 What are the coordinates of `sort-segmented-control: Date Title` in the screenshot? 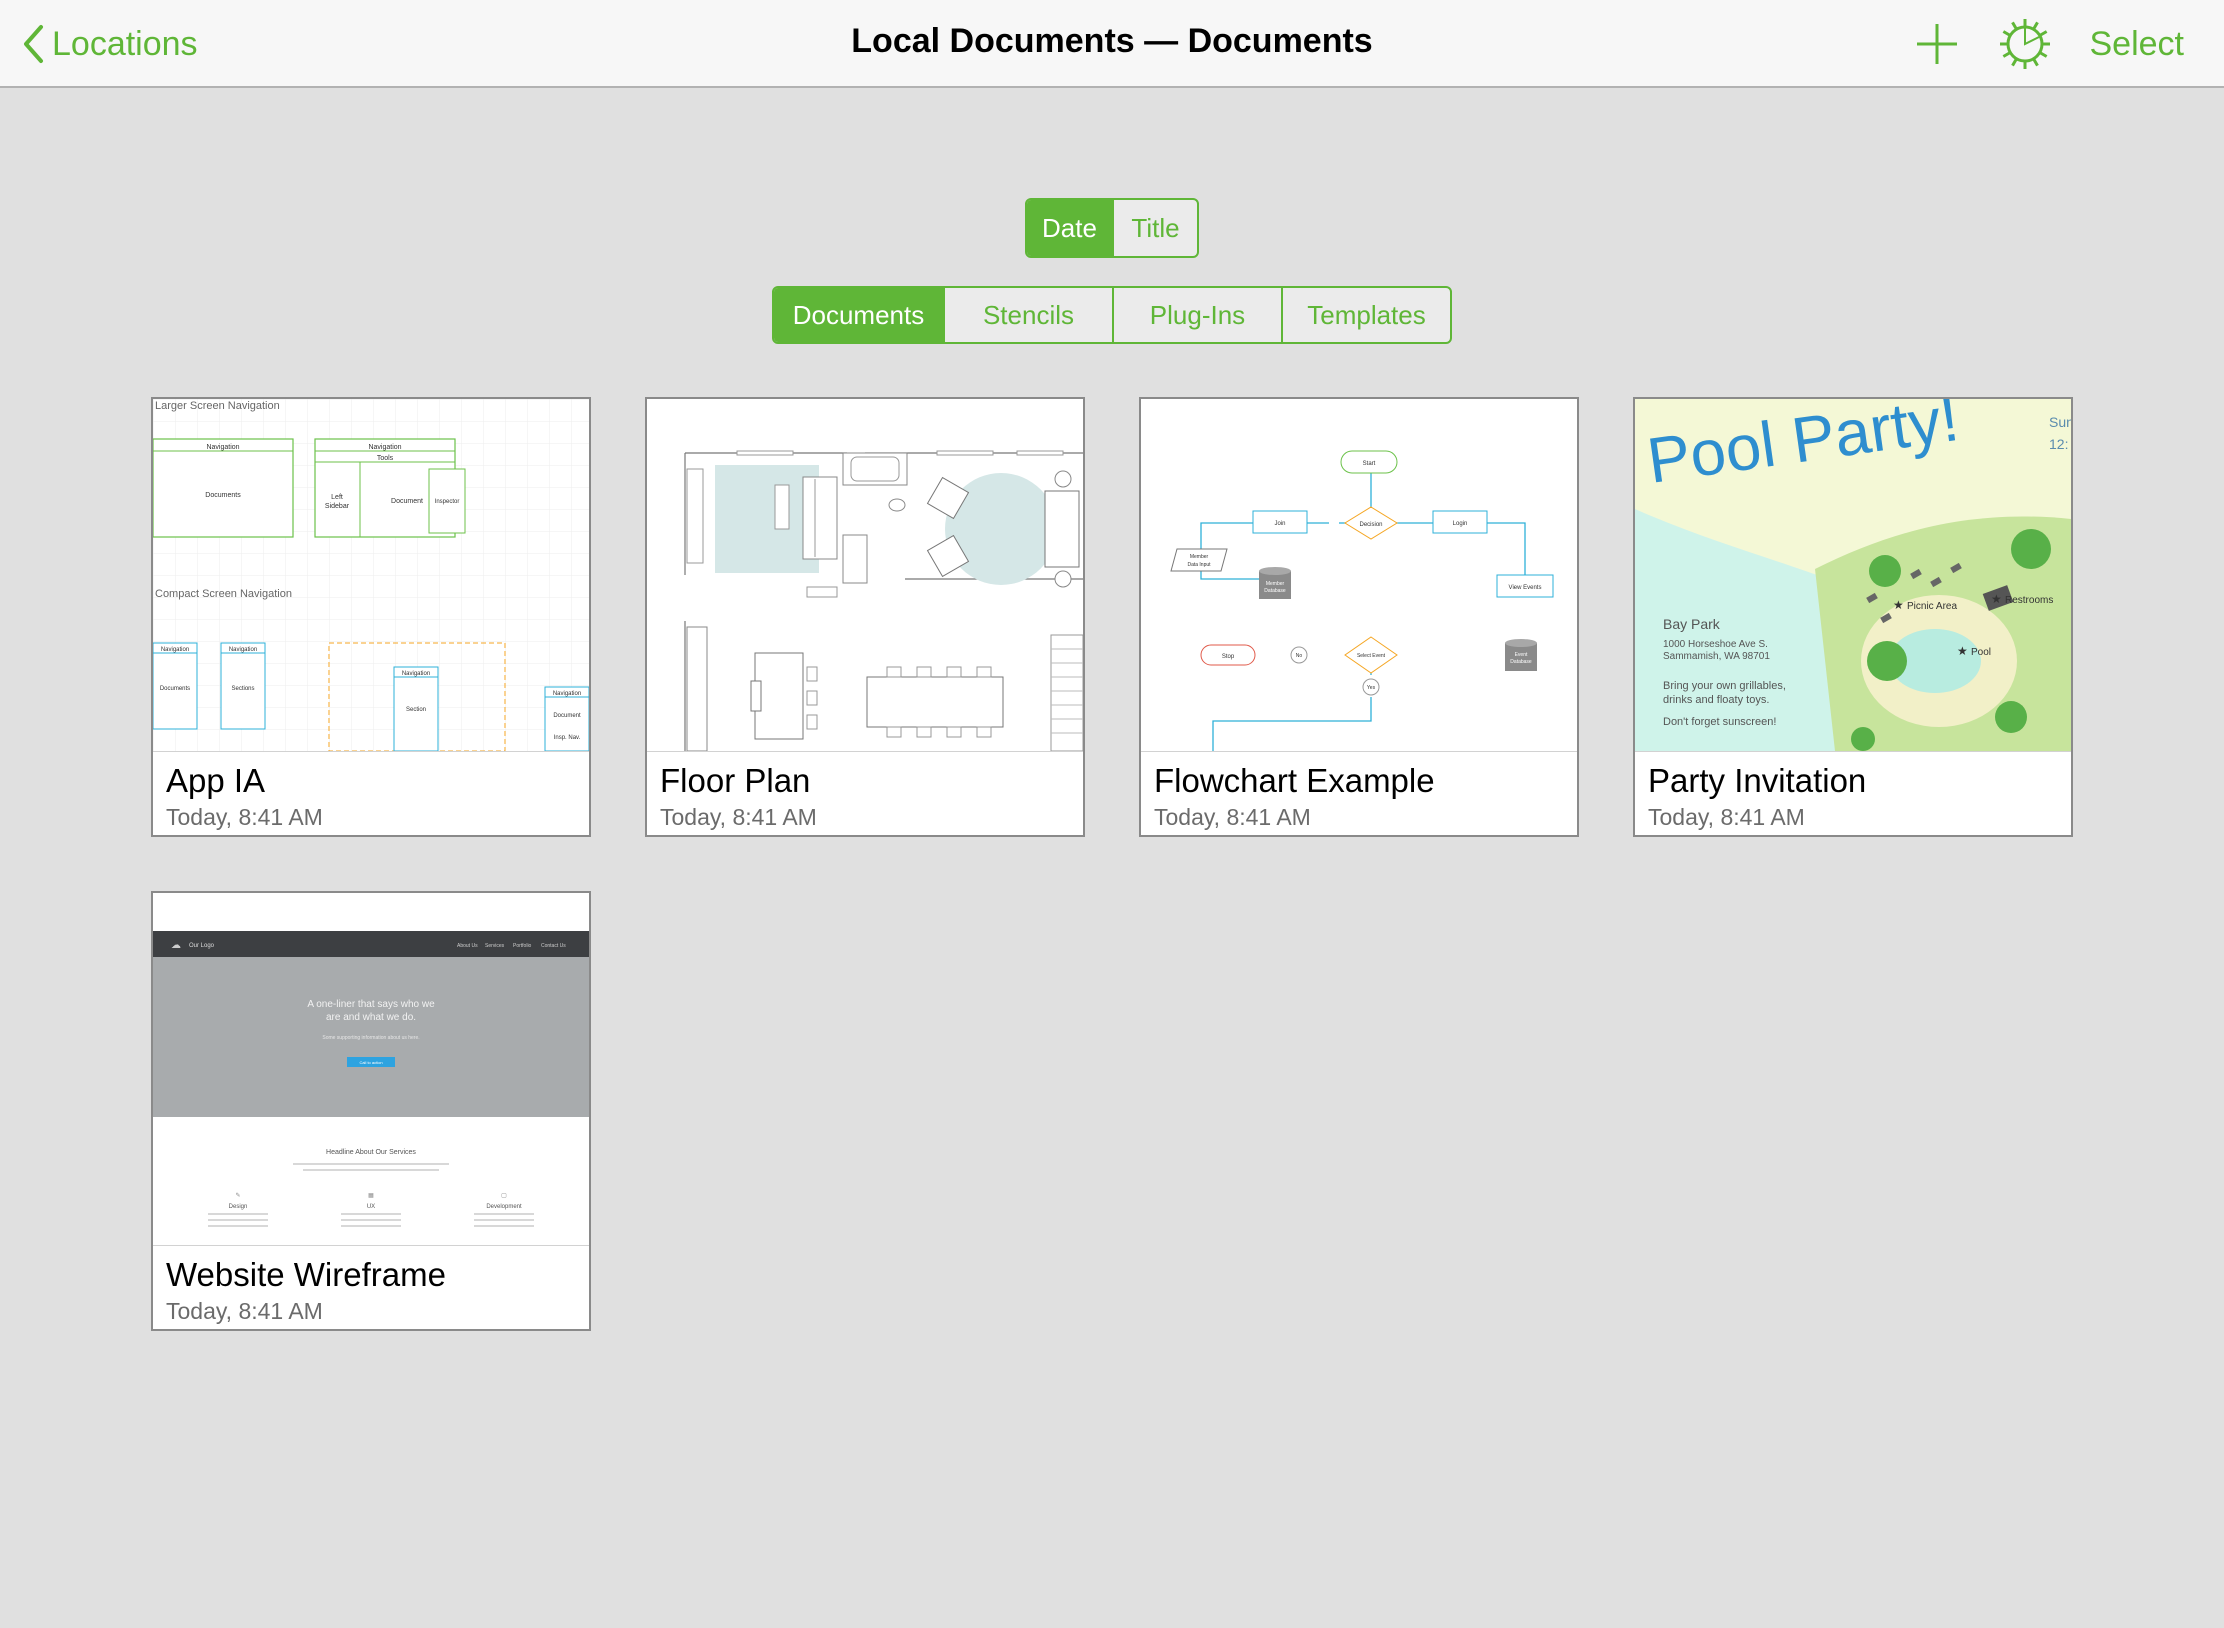 It's located at (1112, 228).